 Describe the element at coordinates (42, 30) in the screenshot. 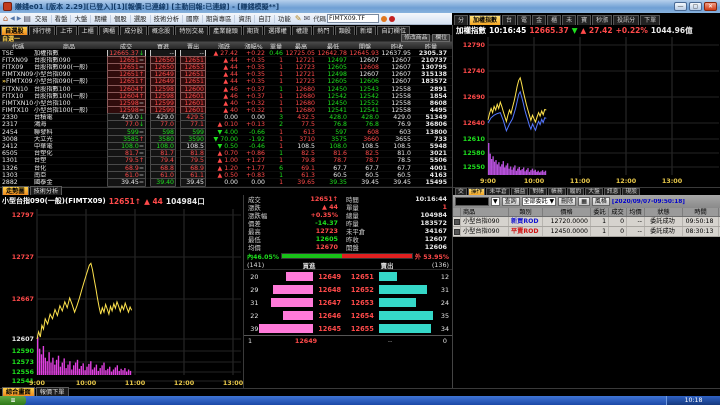

I see `tab-排行榜: 排行榜` at that location.